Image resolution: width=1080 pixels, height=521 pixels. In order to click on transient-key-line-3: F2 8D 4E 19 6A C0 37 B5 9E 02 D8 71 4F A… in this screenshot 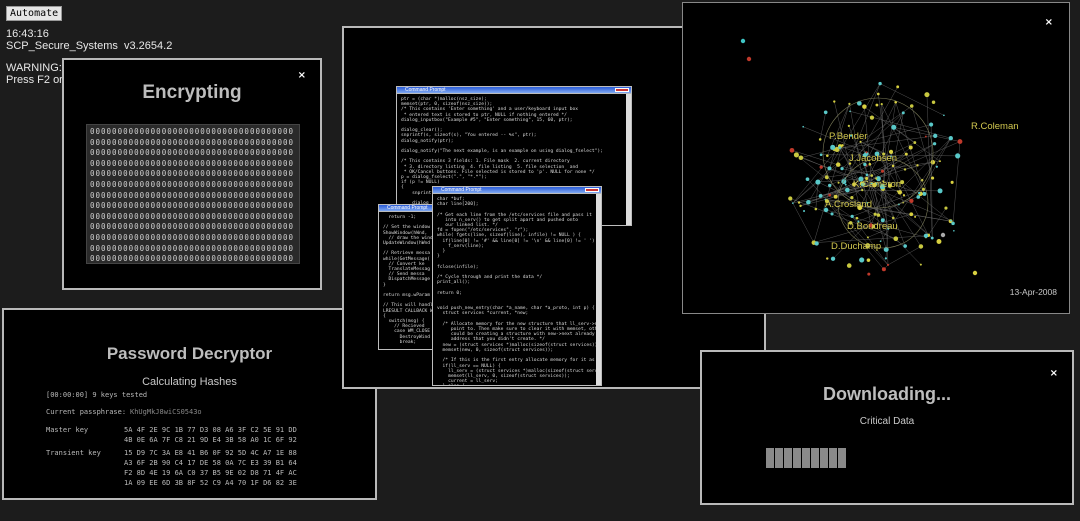, I will do `click(210, 473)`.